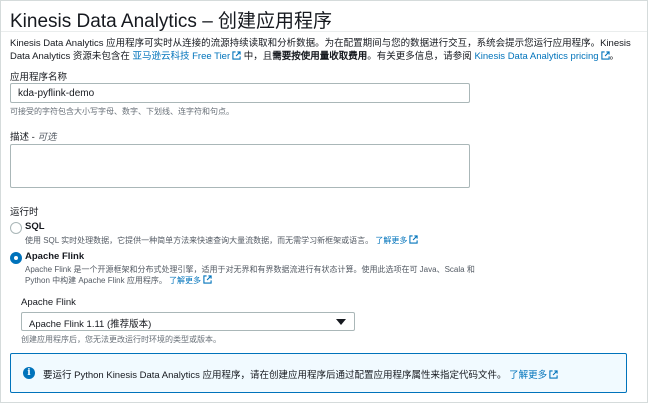 The width and height of the screenshot is (650, 405). Describe the element at coordinates (48, 302) in the screenshot. I see `flink-version-label: Apache Flink` at that location.